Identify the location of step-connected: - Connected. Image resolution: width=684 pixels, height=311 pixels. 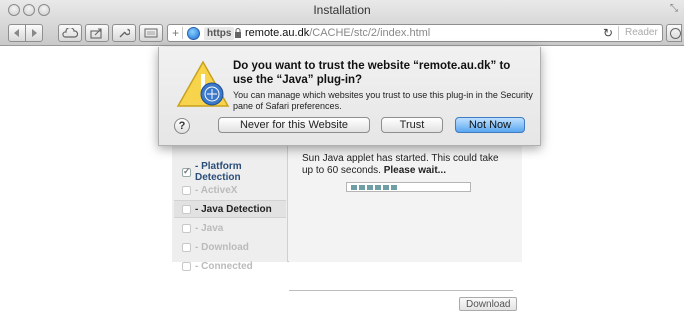
(230, 266).